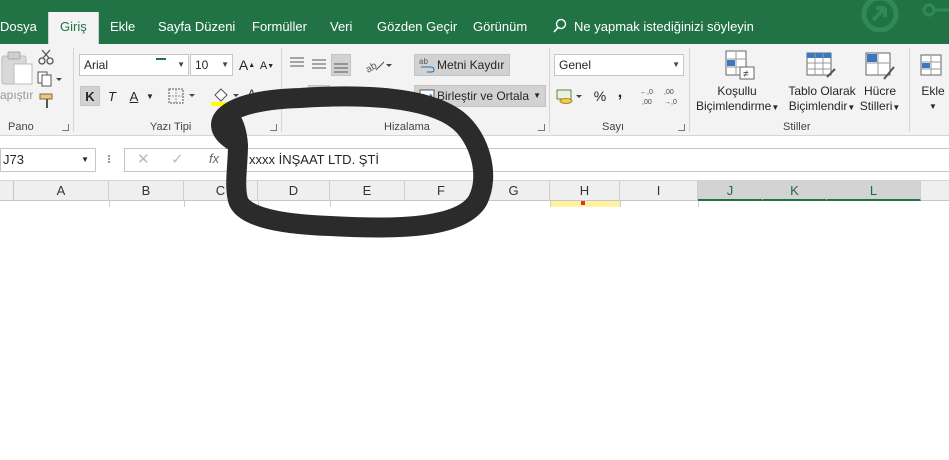  I want to click on column-header: E, so click(367, 191).